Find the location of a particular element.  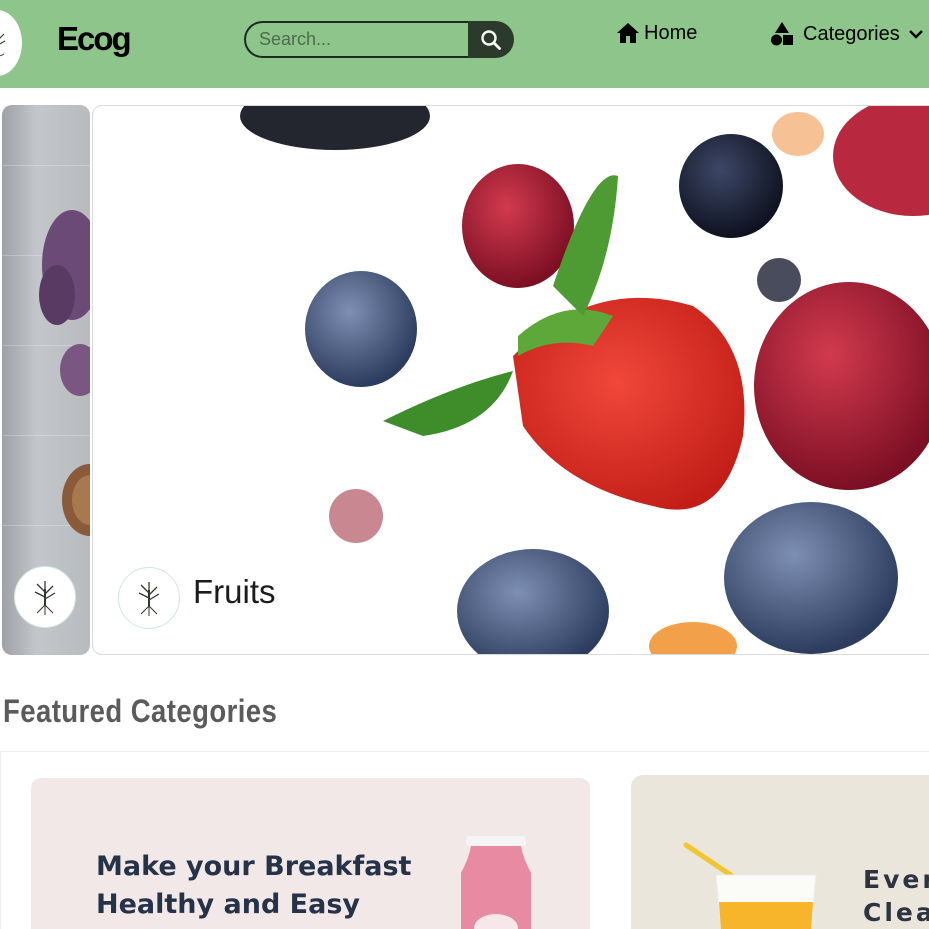

nav-categories-dropdown: Categories is located at coordinates (846, 34).